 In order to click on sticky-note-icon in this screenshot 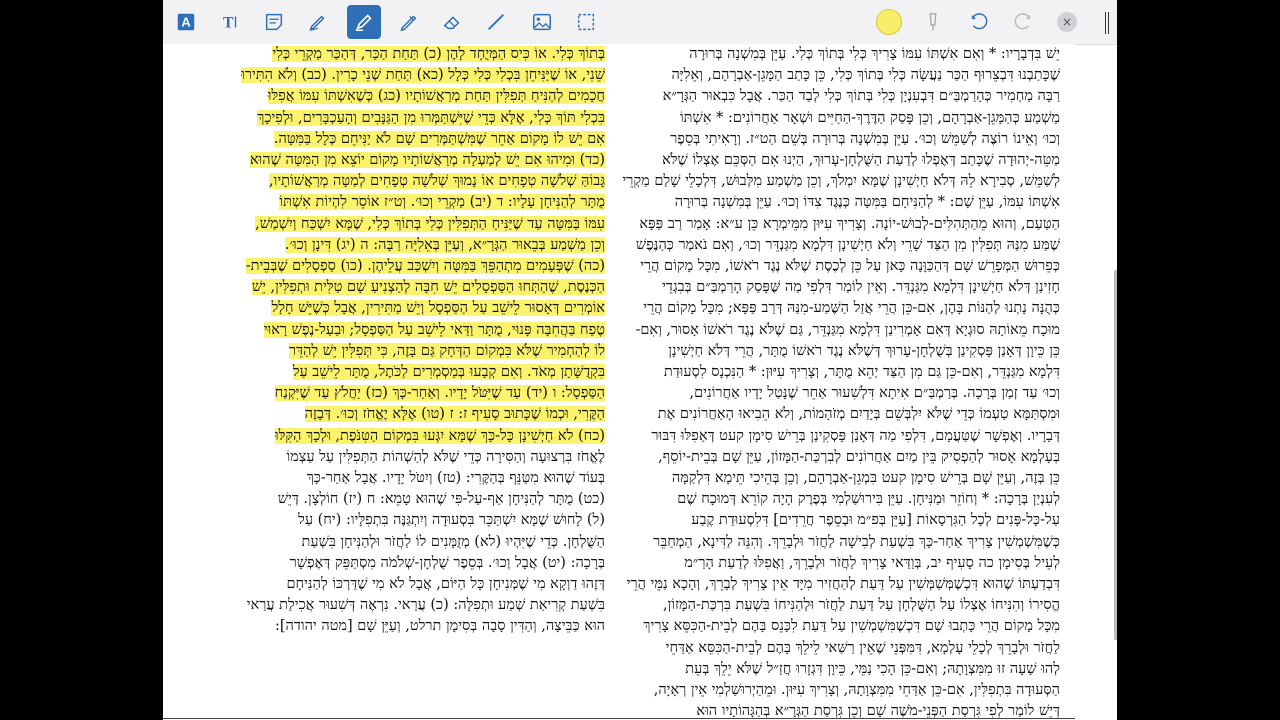, I will do `click(274, 22)`.